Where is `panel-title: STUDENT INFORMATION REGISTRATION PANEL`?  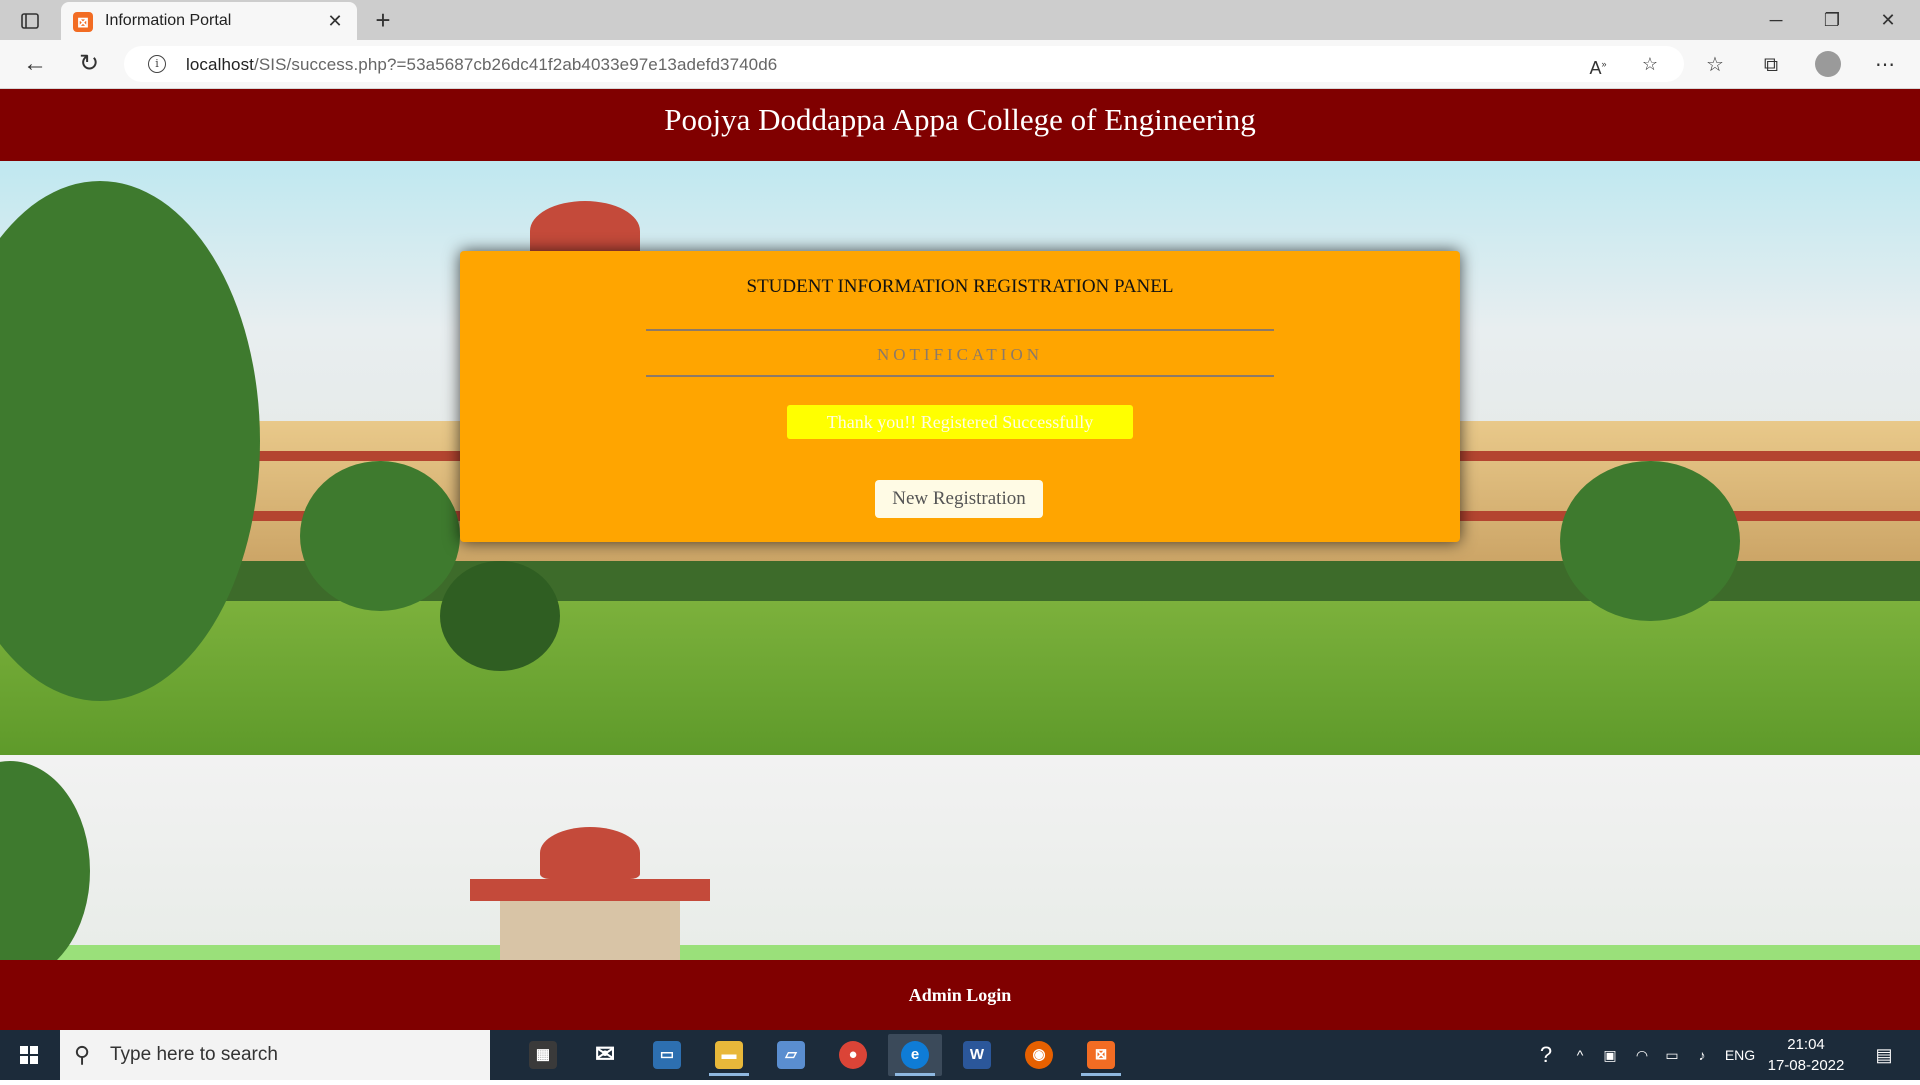 panel-title: STUDENT INFORMATION REGISTRATION PANEL is located at coordinates (960, 286).